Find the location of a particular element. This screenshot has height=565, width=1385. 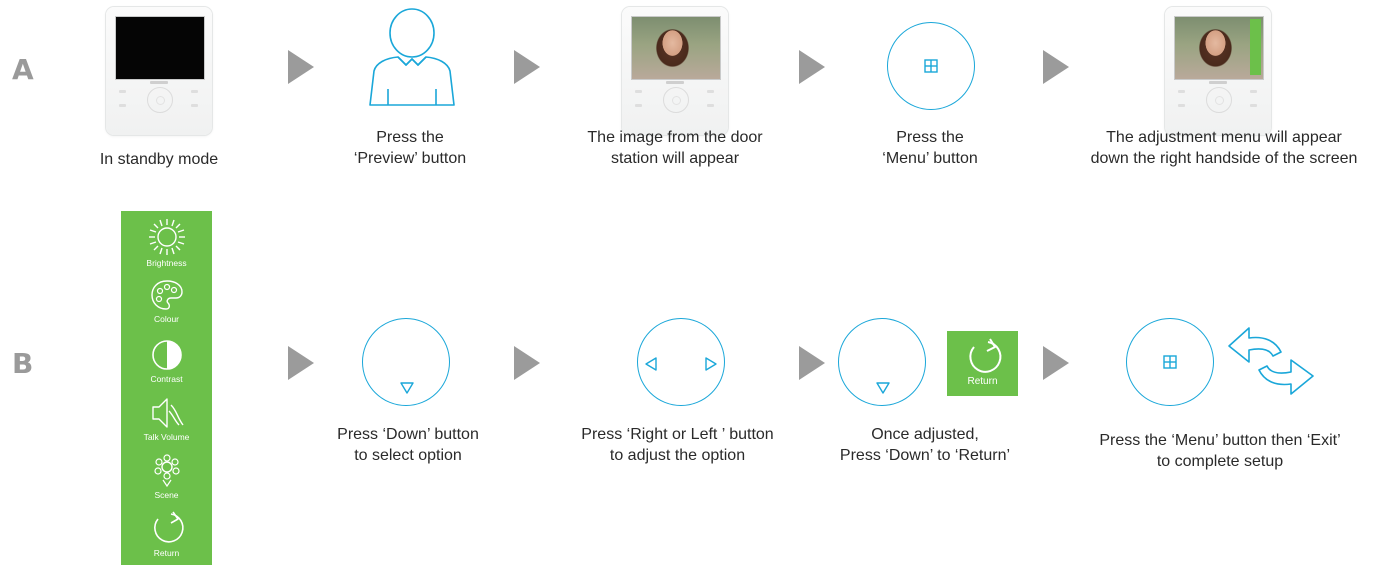

right-triangle-icon is located at coordinates (711, 364).